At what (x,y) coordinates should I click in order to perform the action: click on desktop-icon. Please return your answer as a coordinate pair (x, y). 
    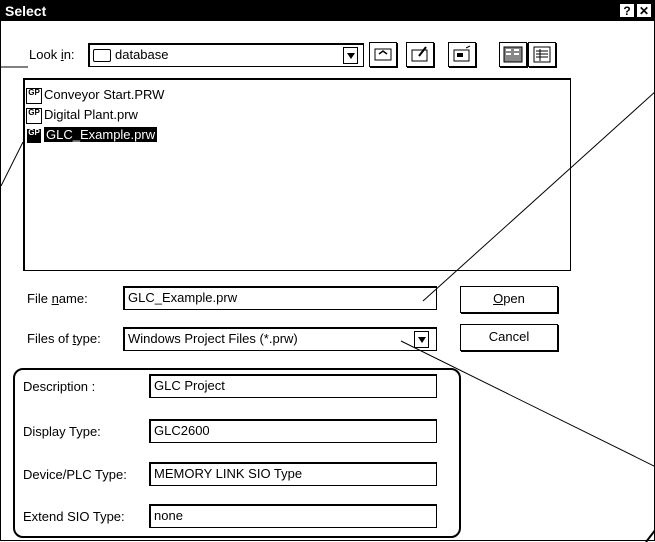
    Looking at the image, I should click on (462, 54).